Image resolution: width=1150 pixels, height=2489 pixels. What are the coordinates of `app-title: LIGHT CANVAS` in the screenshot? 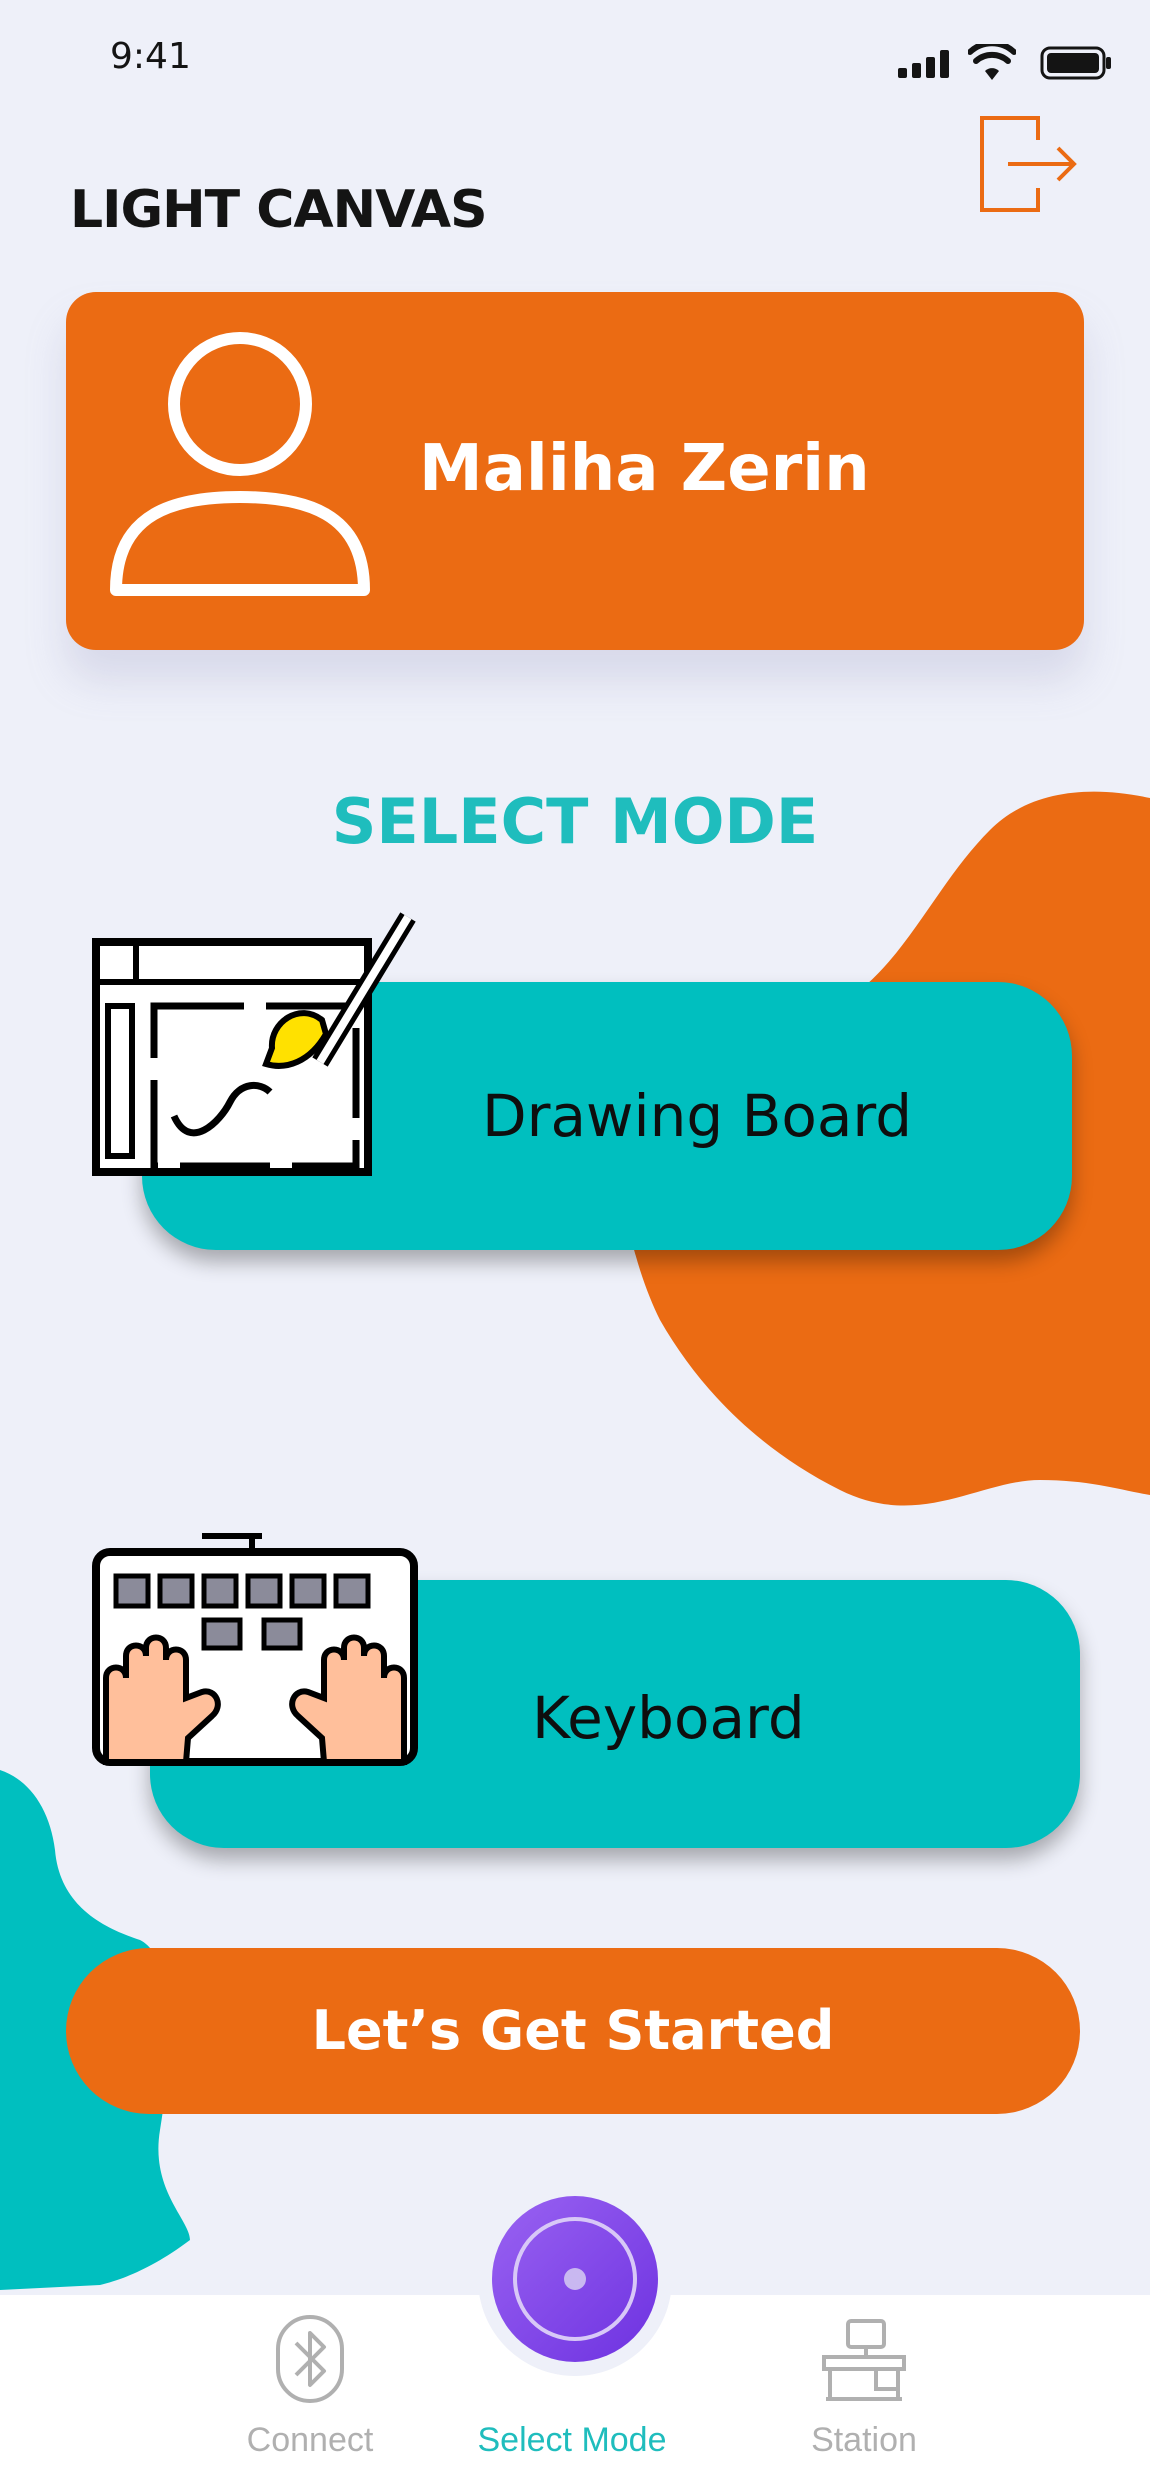 It's located at (279, 210).